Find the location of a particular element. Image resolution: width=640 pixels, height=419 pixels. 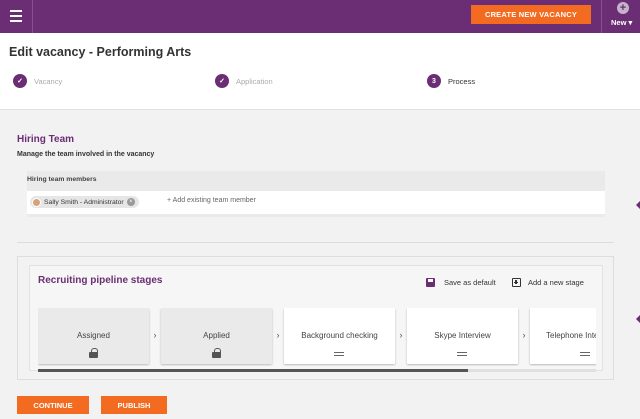

stage-label: Assigned is located at coordinates (93, 335).